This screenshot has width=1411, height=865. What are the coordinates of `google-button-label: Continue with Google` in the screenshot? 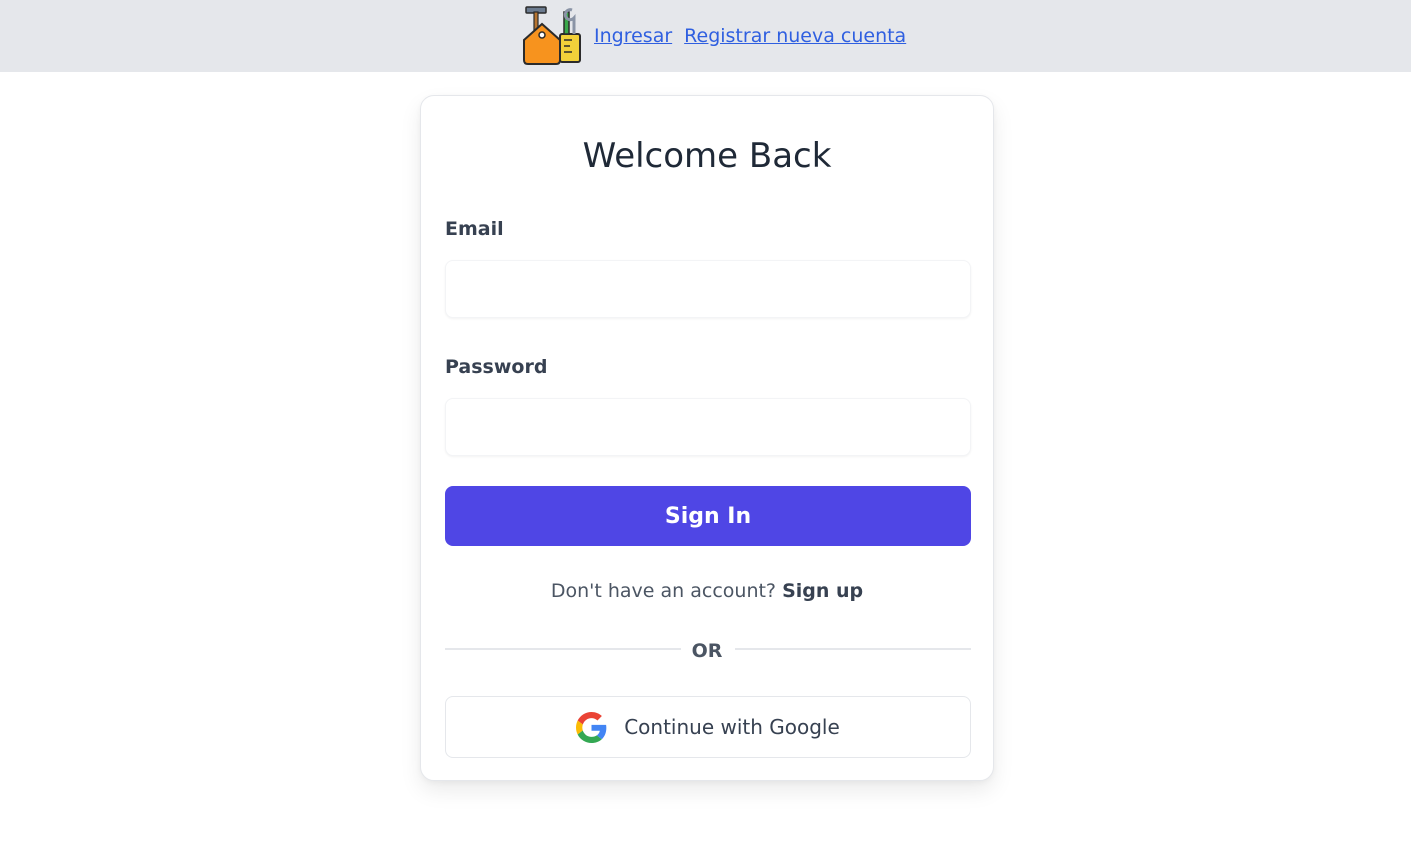 It's located at (732, 727).